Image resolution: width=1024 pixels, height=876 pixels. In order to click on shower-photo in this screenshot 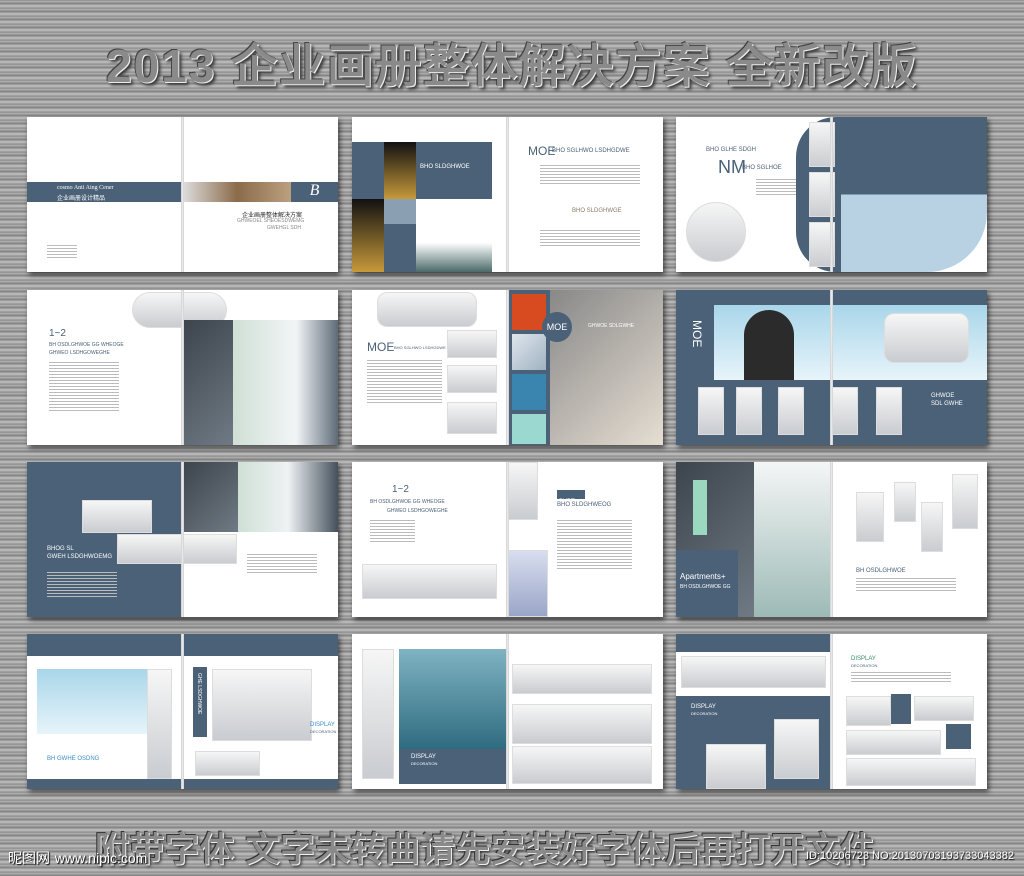, I will do `click(208, 382)`.